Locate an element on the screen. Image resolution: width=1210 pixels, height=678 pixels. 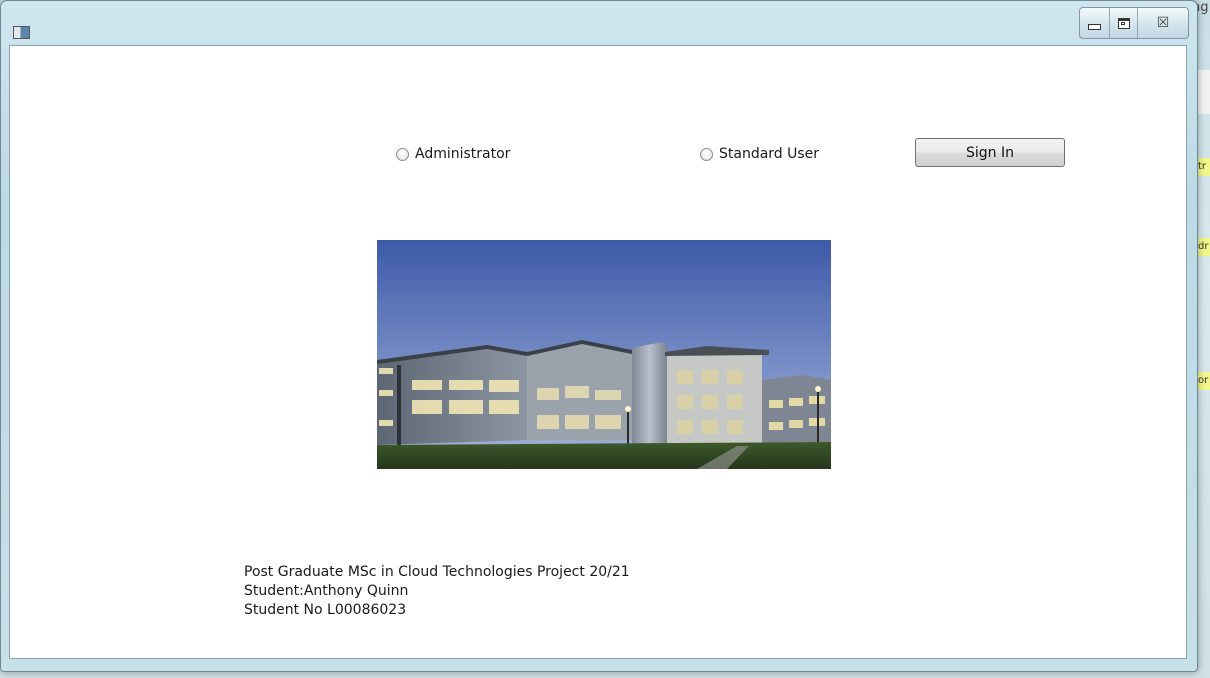
maximize-icon is located at coordinates (1123, 23).